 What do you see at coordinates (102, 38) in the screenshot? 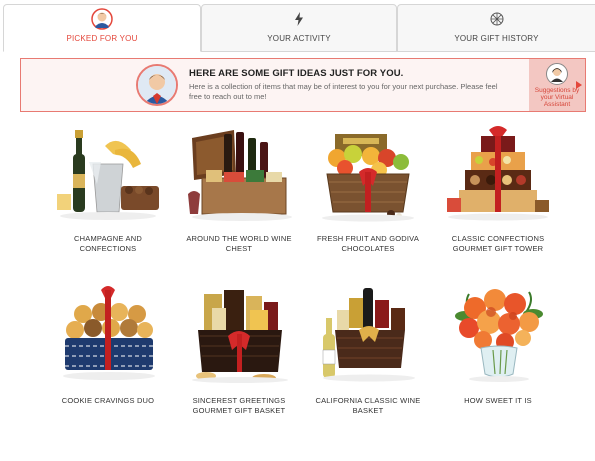
I see `tab-label: PICKED FOR YOU` at bounding box center [102, 38].